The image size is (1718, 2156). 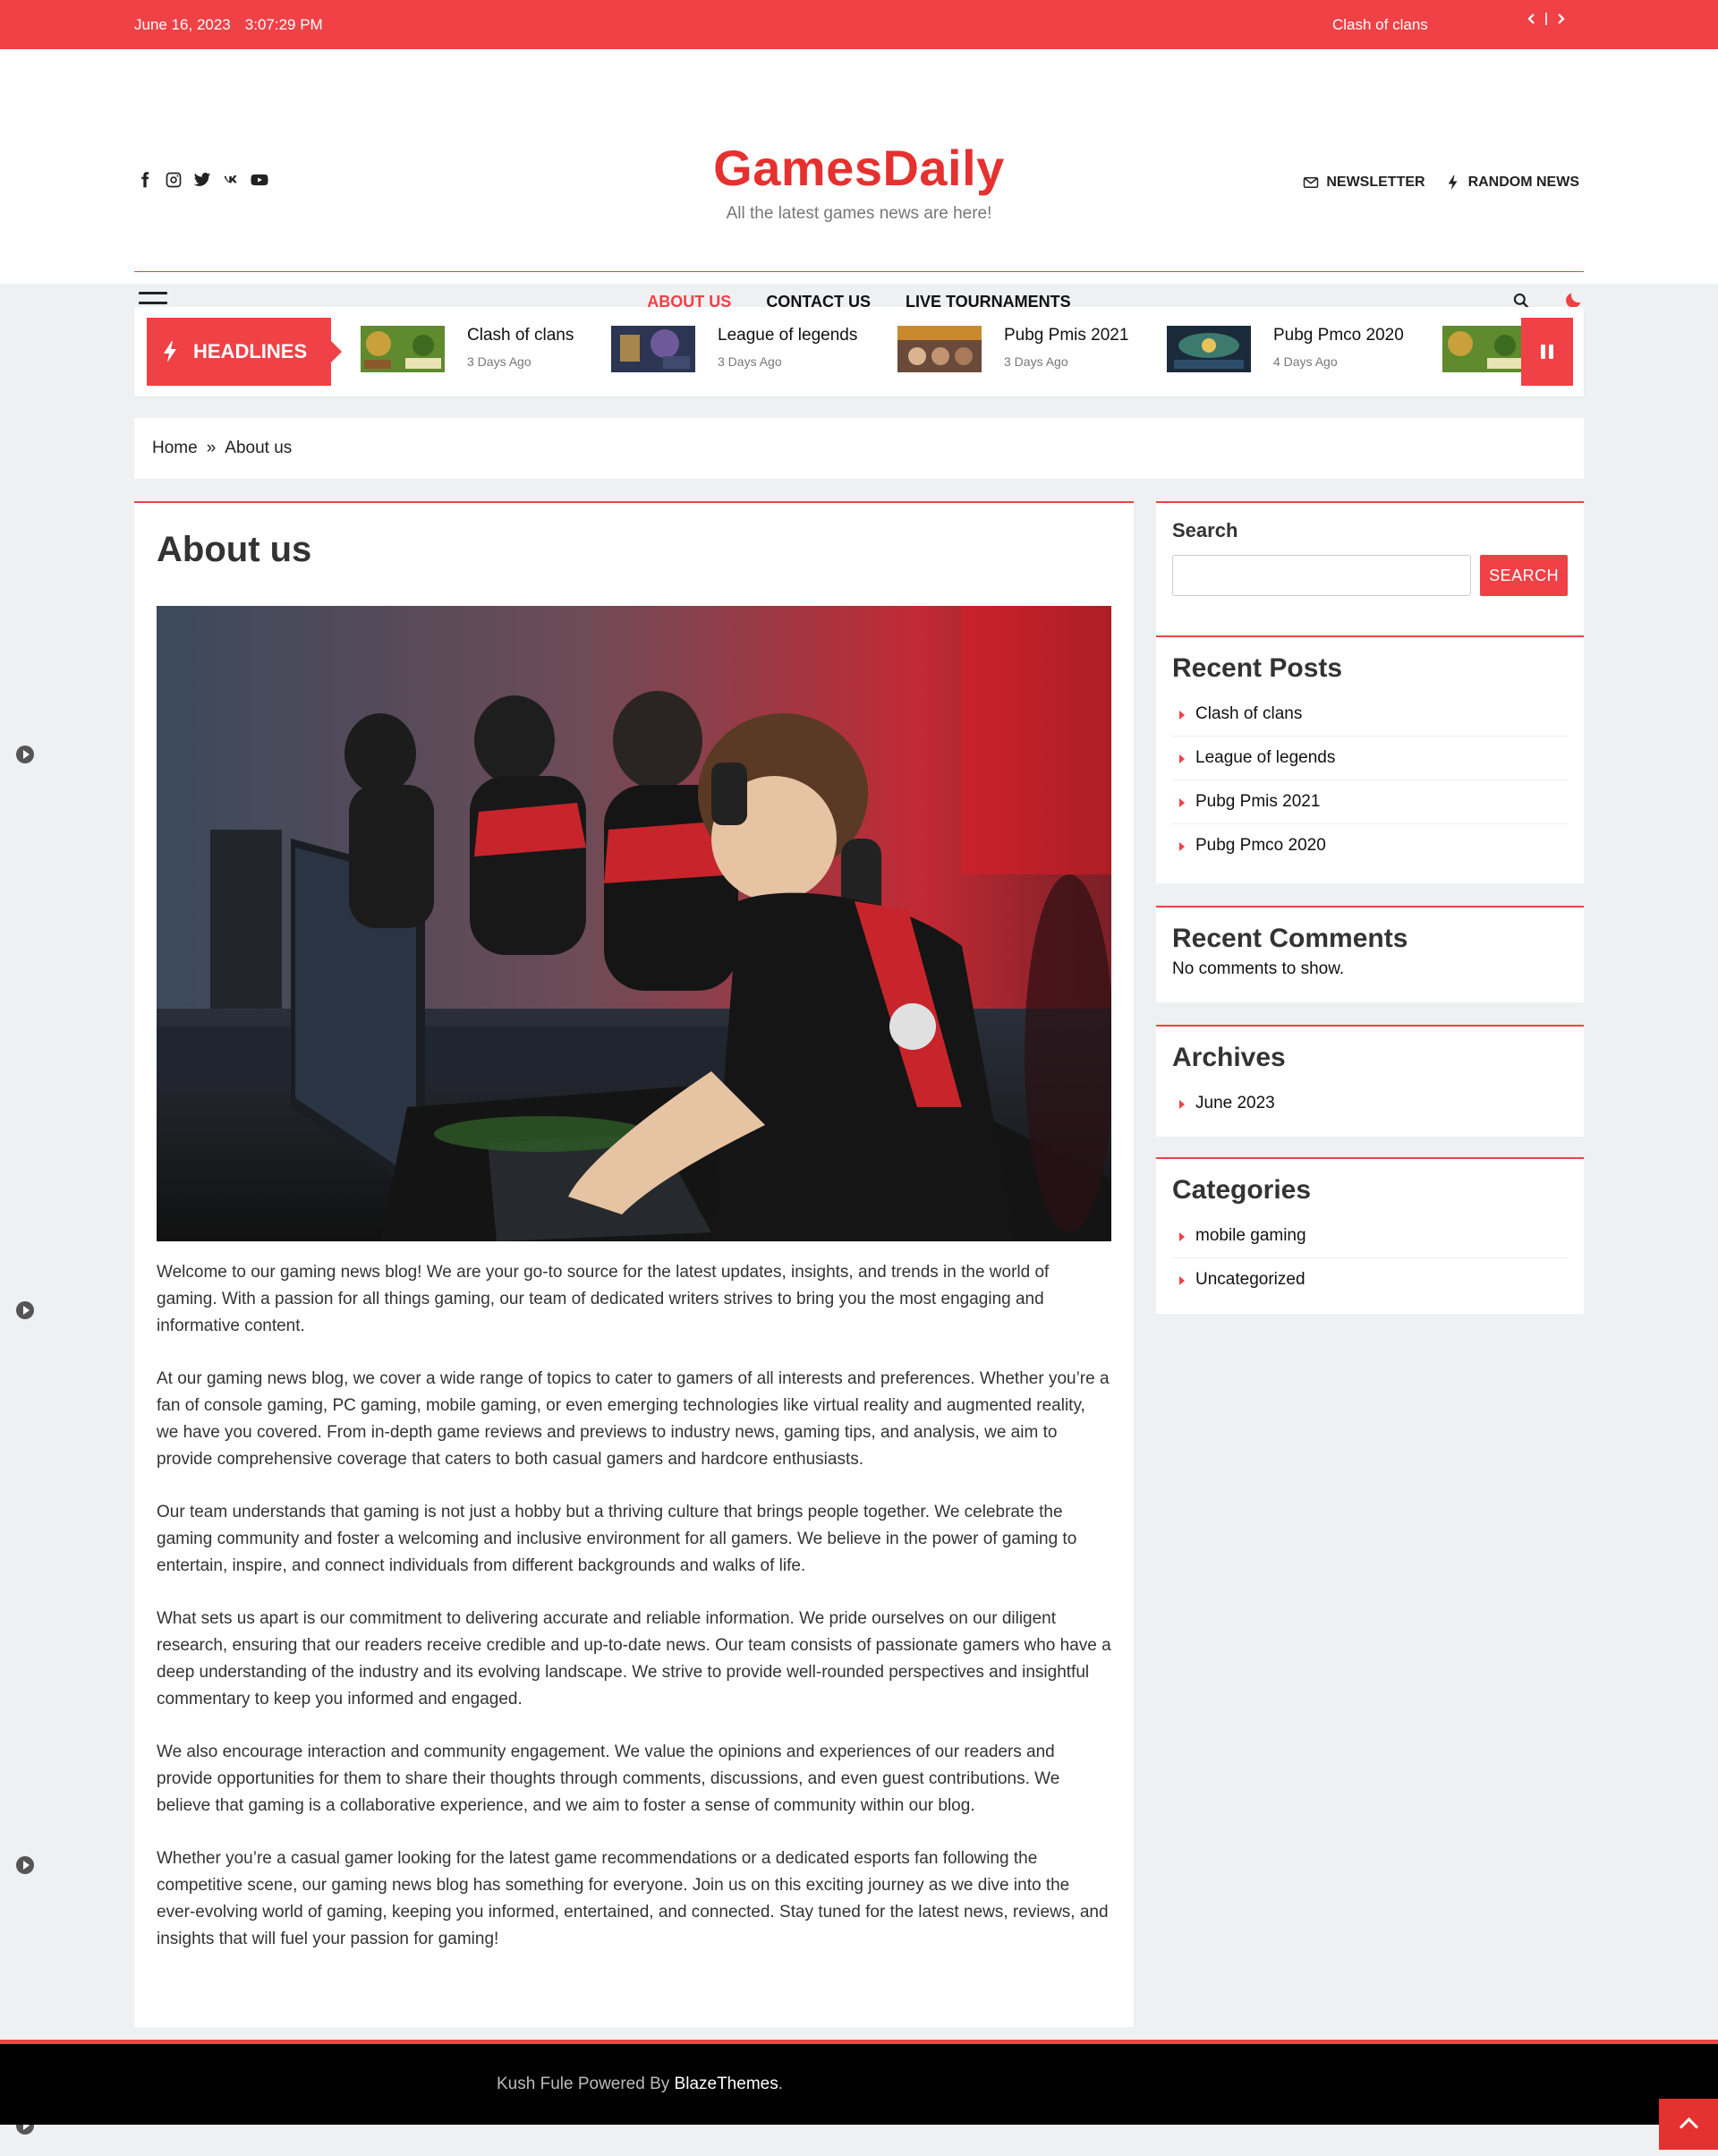 I want to click on headlines-label: HEADLINES, so click(x=244, y=352).